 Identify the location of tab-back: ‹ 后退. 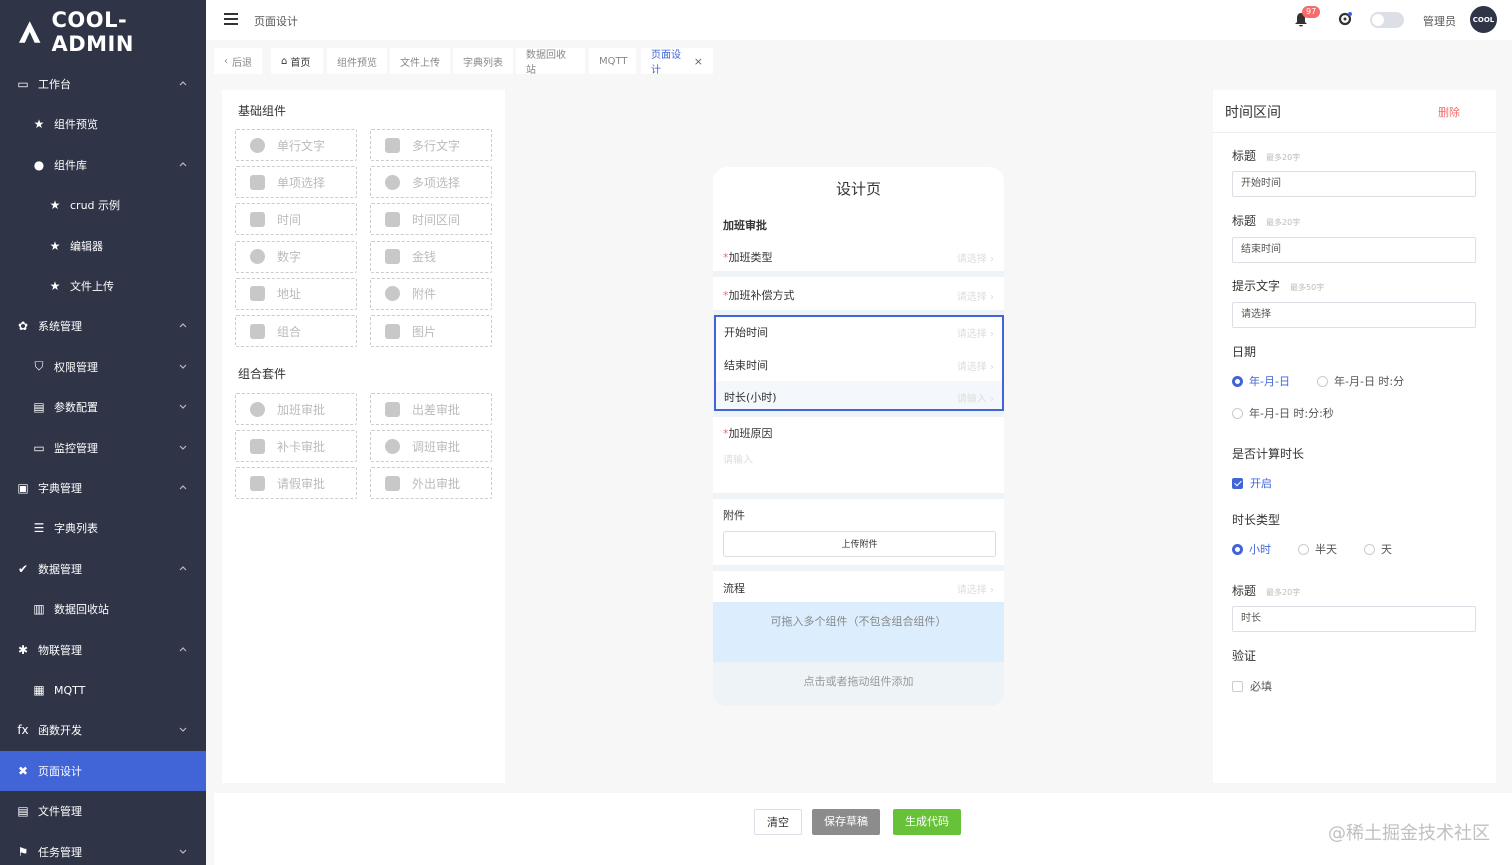
(238, 61).